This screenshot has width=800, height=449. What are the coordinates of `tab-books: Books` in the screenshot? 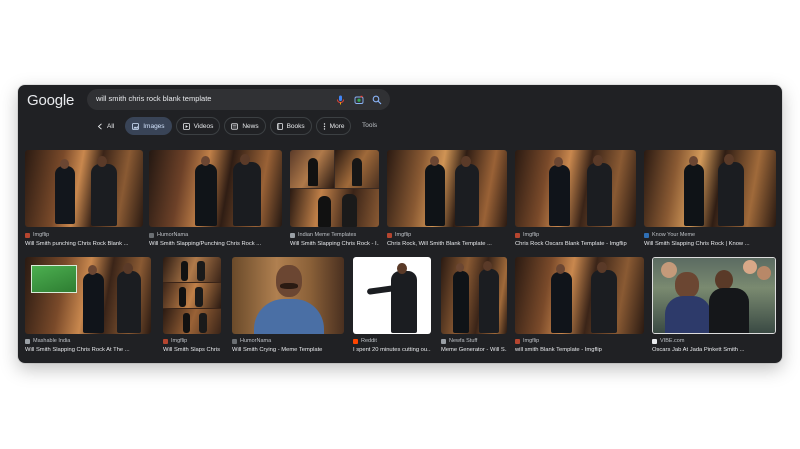 It's located at (290, 126).